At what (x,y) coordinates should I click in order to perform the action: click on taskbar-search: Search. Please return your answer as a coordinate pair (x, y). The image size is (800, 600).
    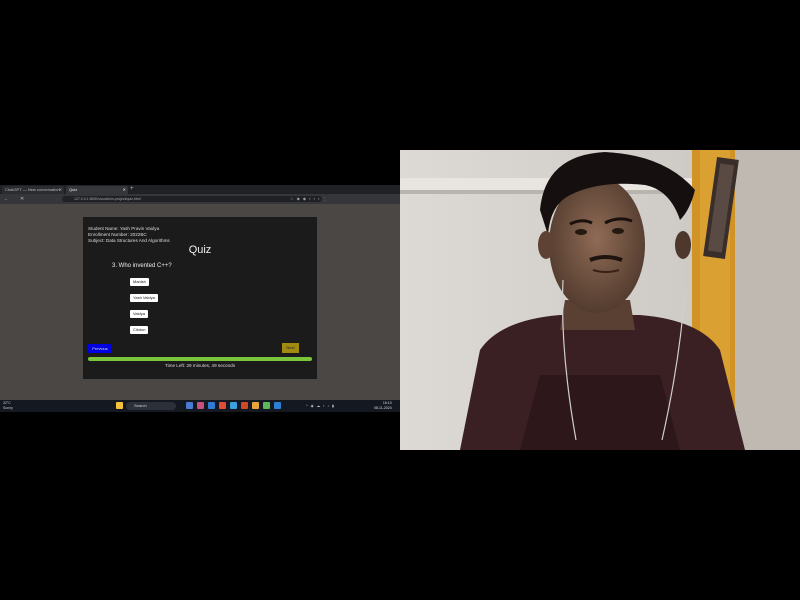
    Looking at the image, I should click on (151, 406).